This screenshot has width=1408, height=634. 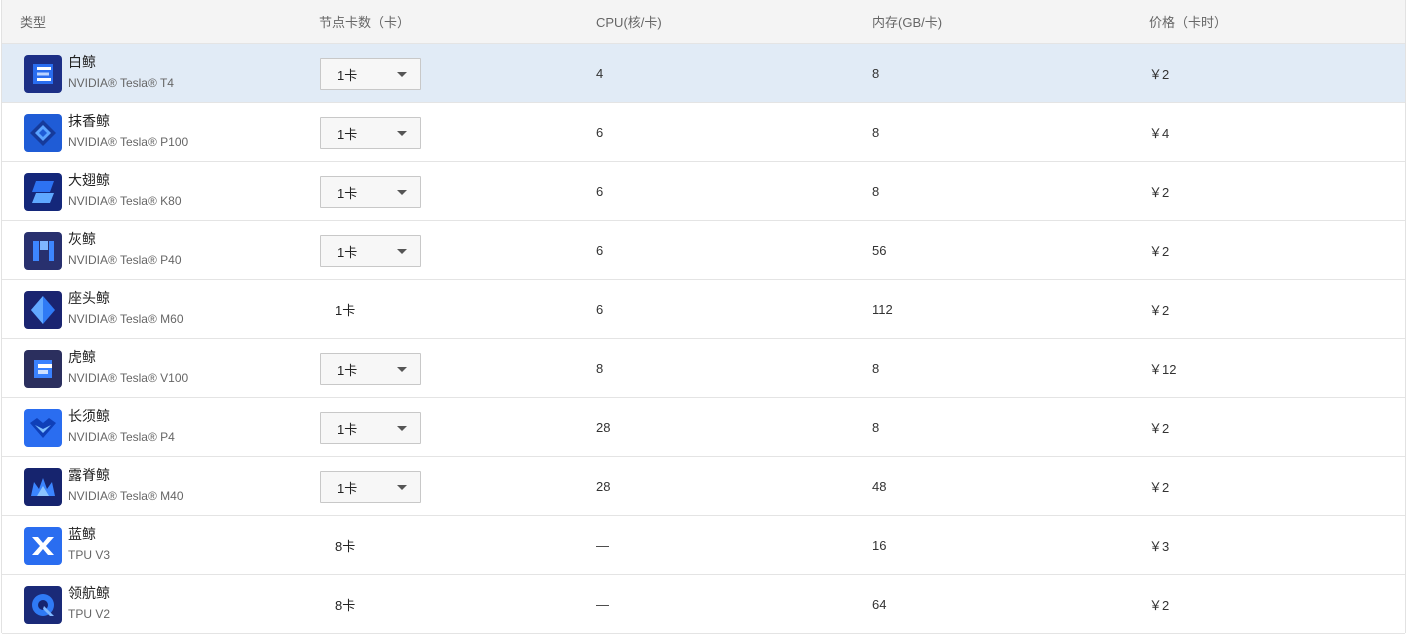 I want to click on gpu-model: NVIDIA® Tesla® K80, so click(x=125, y=201).